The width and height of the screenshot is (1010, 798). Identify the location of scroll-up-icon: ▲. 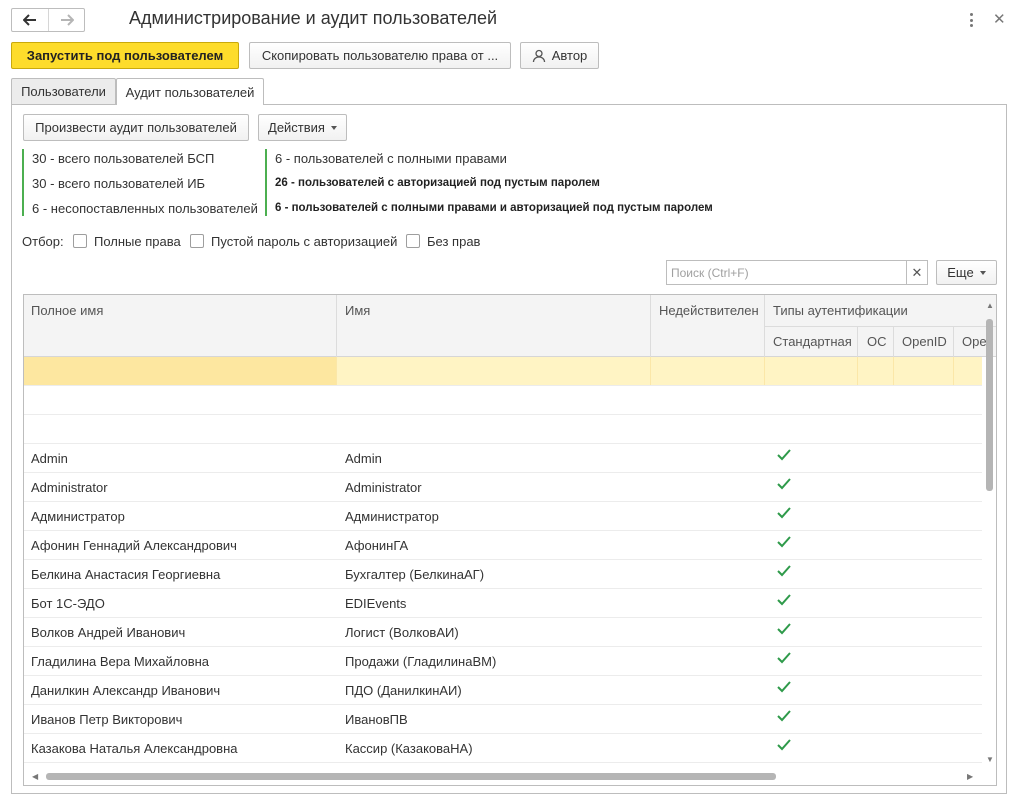
(990, 305).